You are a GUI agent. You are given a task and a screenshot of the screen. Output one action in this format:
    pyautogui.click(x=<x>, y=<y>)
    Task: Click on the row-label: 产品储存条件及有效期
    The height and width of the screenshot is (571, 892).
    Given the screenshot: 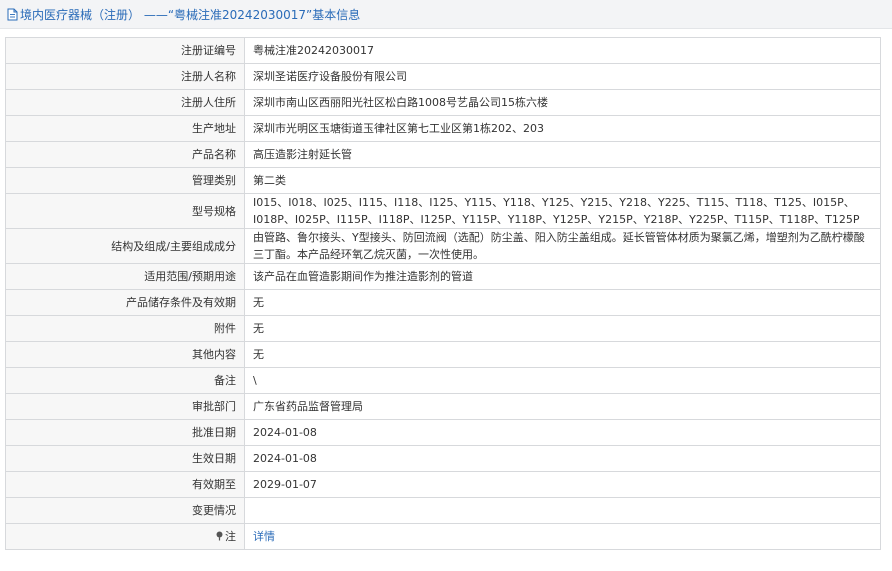 What is the action you would take?
    pyautogui.click(x=125, y=302)
    